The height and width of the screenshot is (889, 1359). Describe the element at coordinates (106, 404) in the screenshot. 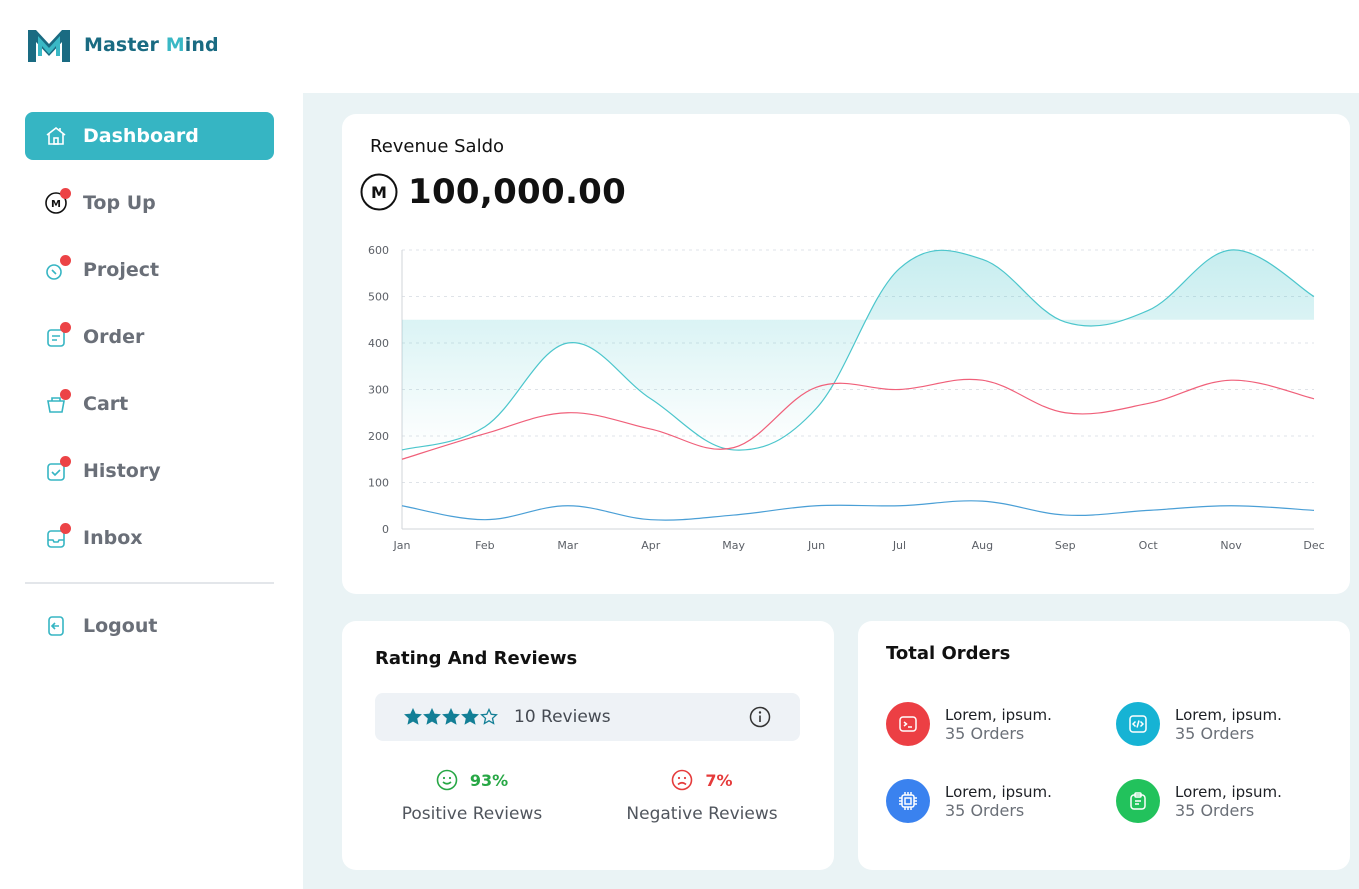

I see `sidebar-item-label: Cart` at that location.